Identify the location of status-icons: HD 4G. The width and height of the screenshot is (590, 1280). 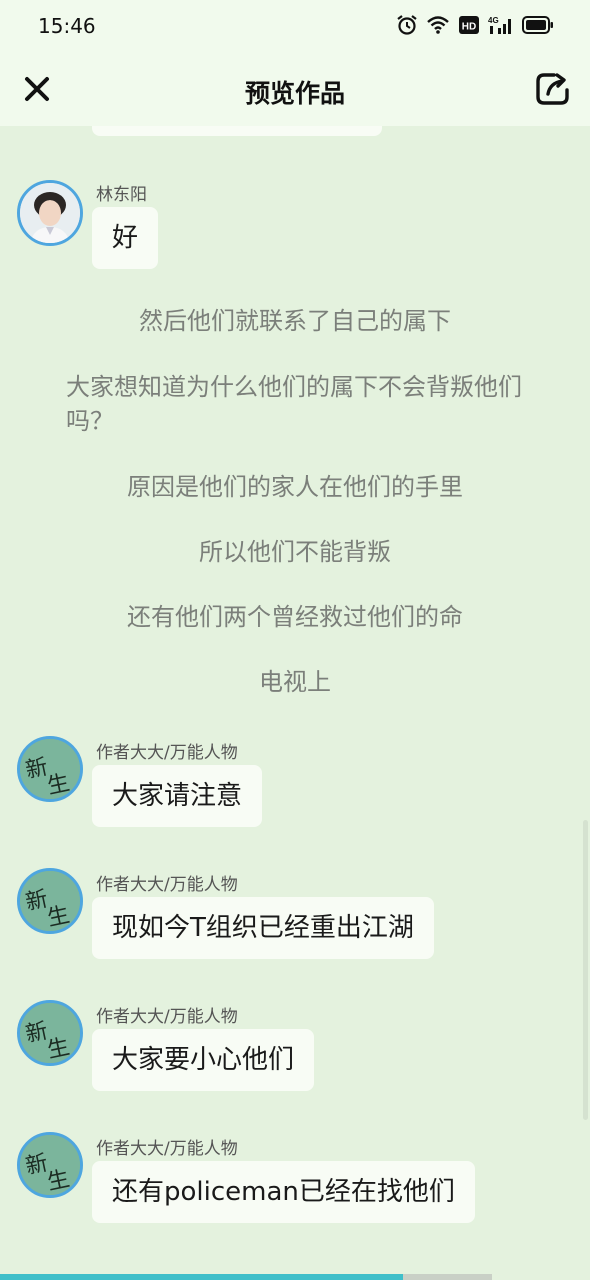
(475, 25).